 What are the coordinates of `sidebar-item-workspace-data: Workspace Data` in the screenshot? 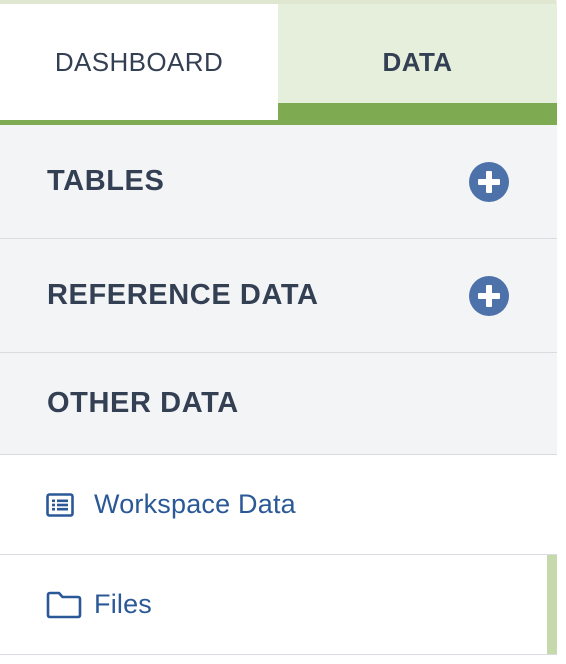 It's located at (278, 505).